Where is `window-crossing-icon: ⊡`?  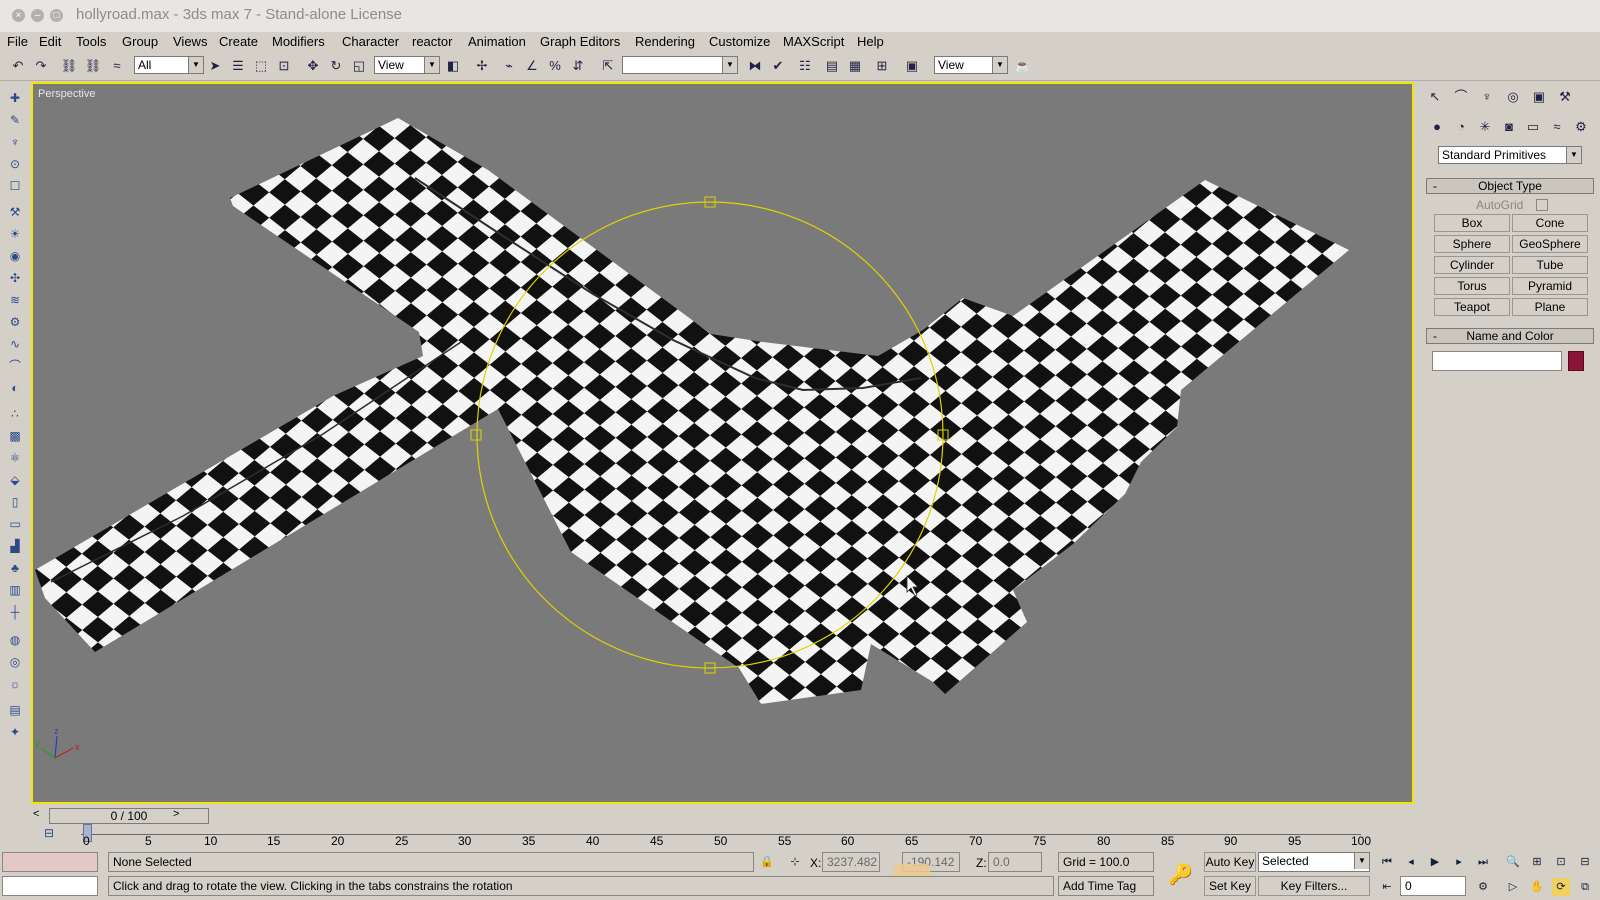 window-crossing-icon: ⊡ is located at coordinates (284, 66).